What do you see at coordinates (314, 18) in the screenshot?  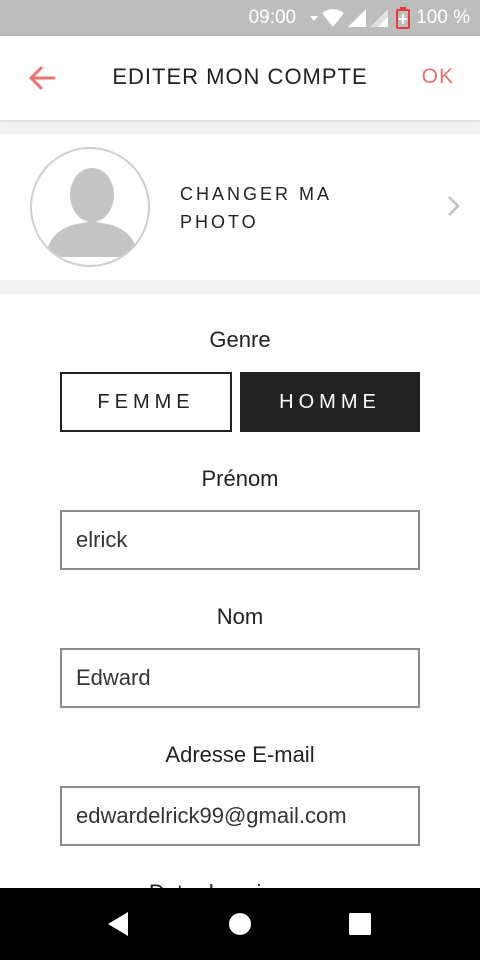 I see `vibrate-icon` at bounding box center [314, 18].